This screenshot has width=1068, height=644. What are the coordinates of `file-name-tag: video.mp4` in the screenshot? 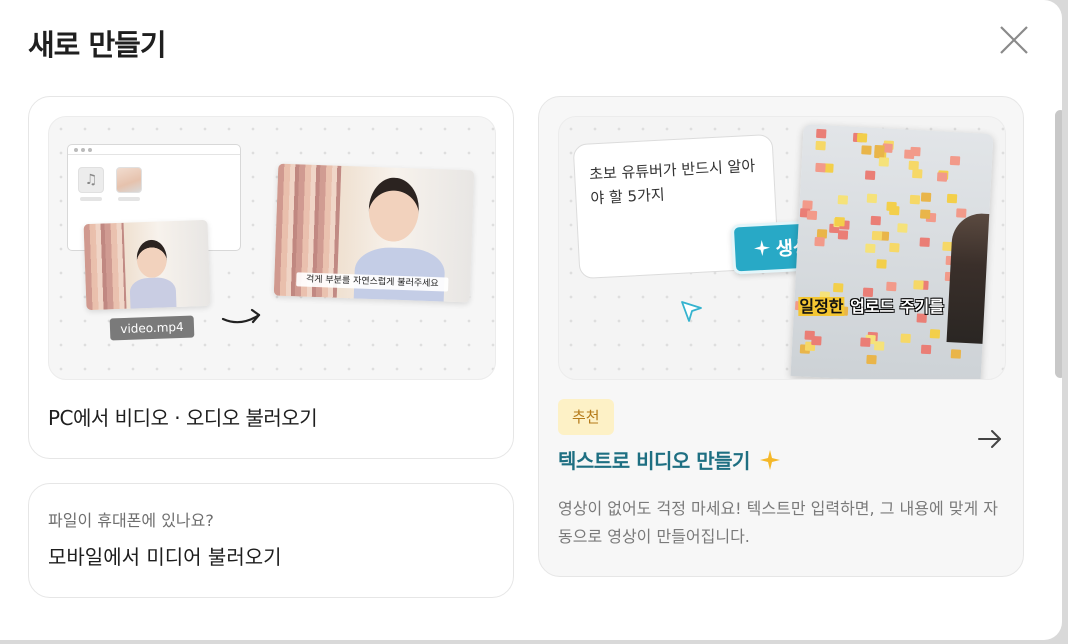 It's located at (152, 328).